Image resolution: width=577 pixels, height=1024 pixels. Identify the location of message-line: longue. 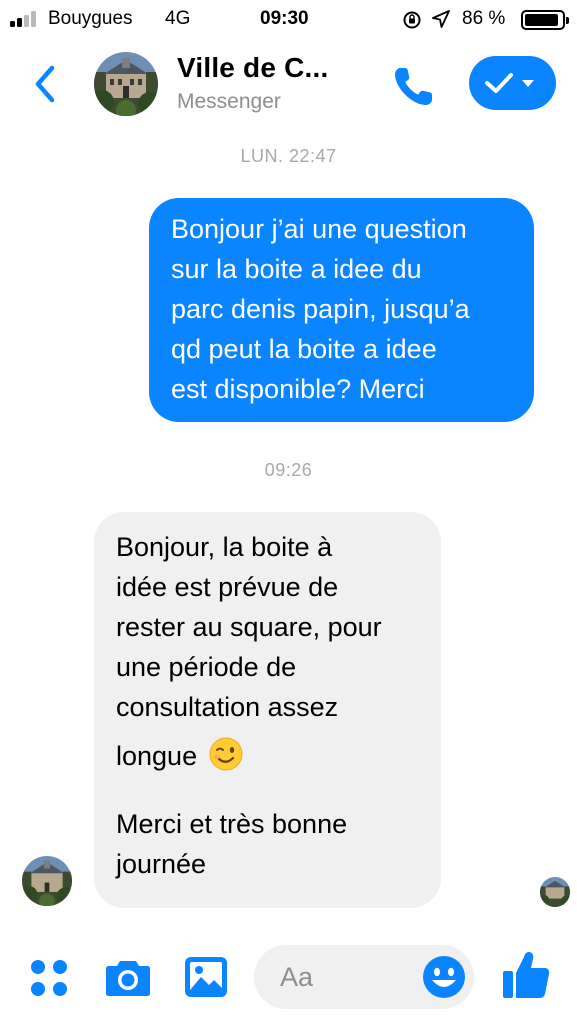
(157, 756).